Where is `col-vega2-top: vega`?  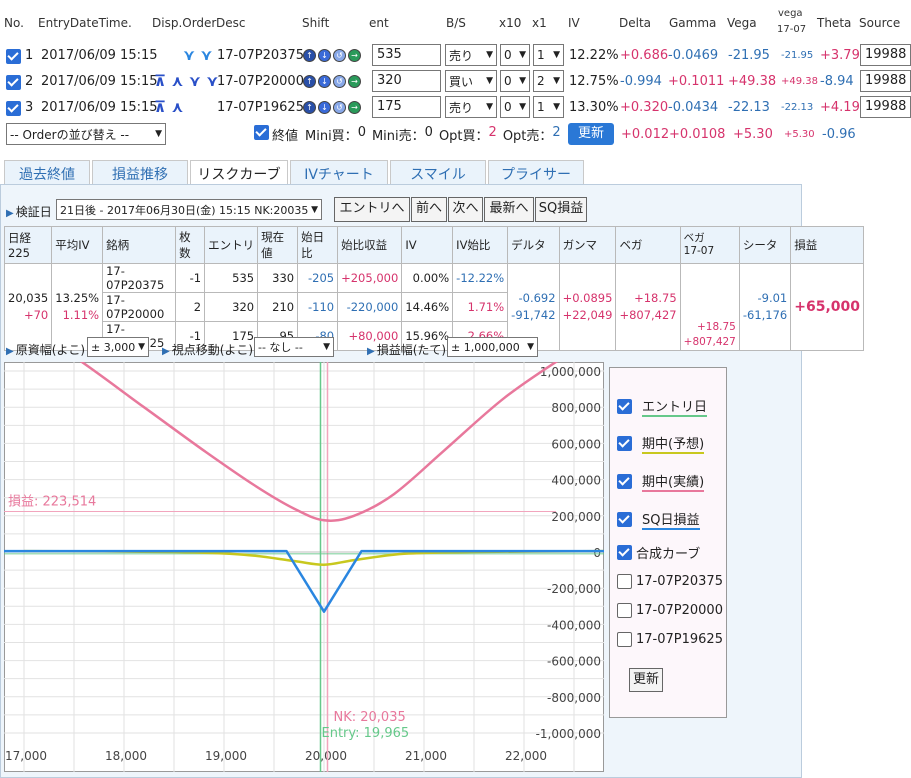
col-vega2-top: vega is located at coordinates (790, 13).